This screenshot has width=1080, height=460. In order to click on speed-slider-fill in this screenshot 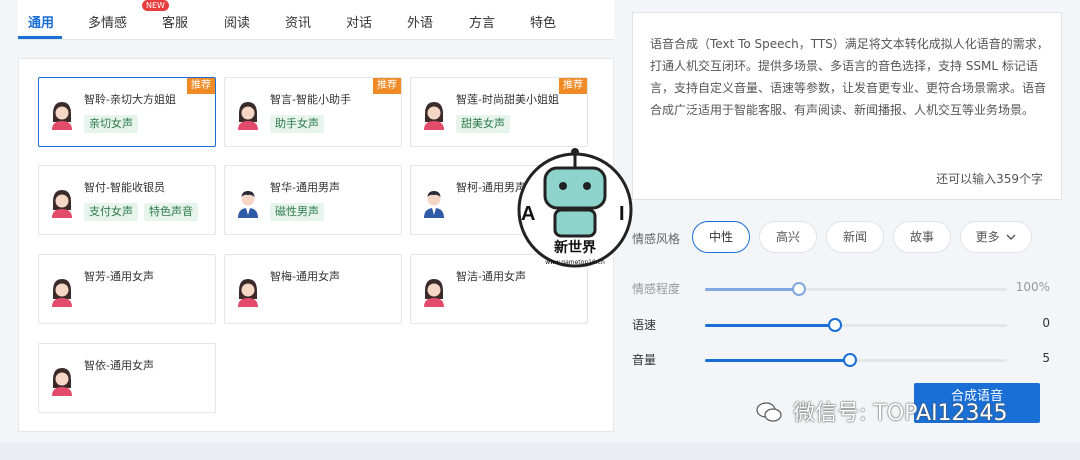, I will do `click(770, 325)`.